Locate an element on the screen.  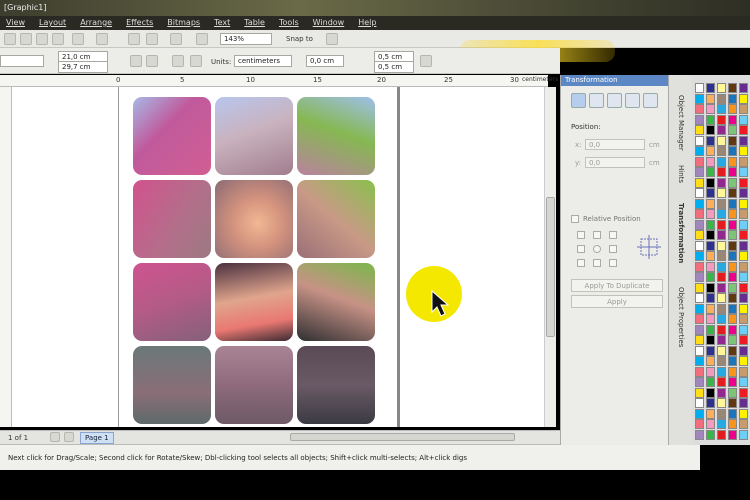
tile-r3c1 is located at coordinates (172, 302).